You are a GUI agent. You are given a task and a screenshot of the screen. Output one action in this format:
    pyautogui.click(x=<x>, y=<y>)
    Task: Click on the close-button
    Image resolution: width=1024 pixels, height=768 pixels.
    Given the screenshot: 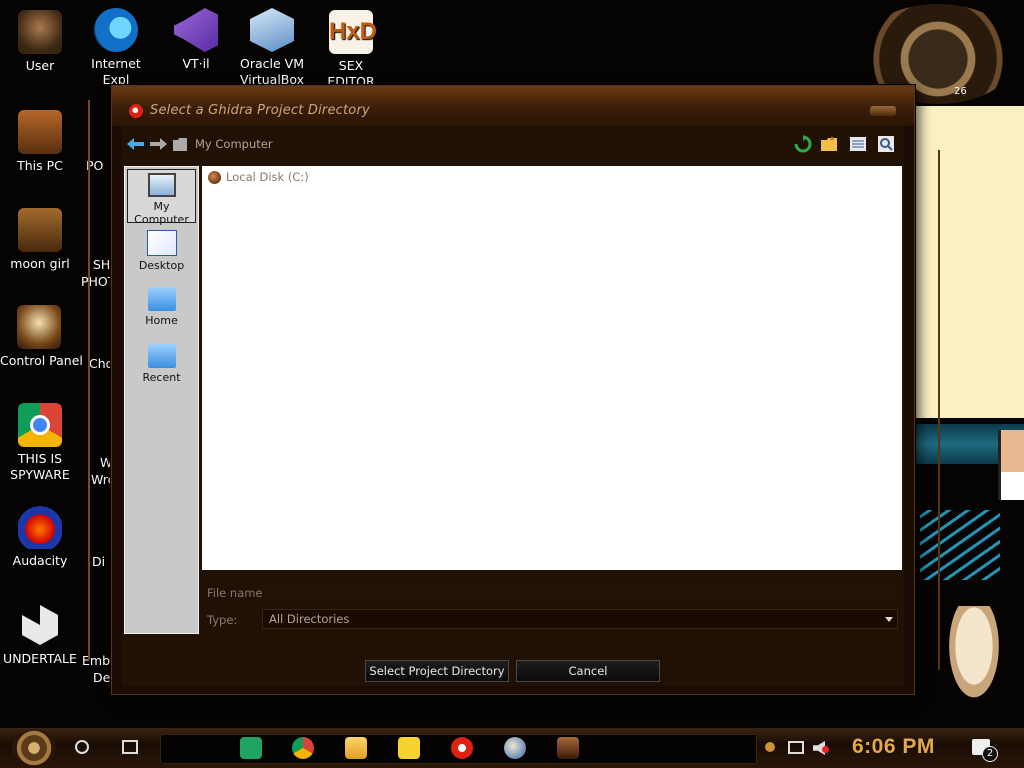 What is the action you would take?
    pyautogui.click(x=883, y=111)
    